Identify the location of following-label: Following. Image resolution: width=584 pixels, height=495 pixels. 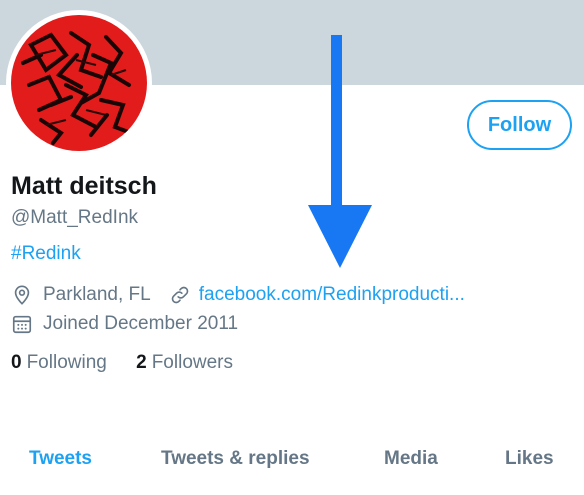
(66, 362).